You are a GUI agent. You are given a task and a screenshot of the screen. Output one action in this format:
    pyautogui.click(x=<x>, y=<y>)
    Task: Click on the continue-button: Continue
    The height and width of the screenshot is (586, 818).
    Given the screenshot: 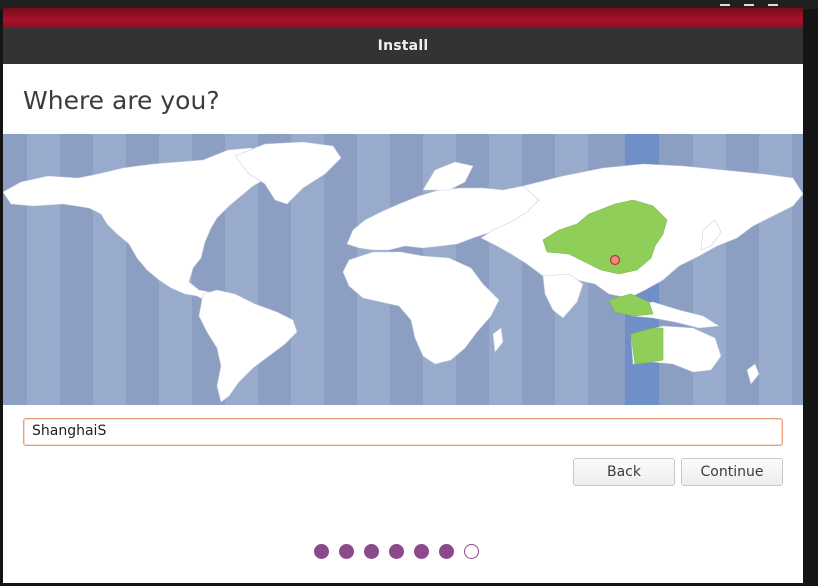 What is the action you would take?
    pyautogui.click(x=732, y=472)
    